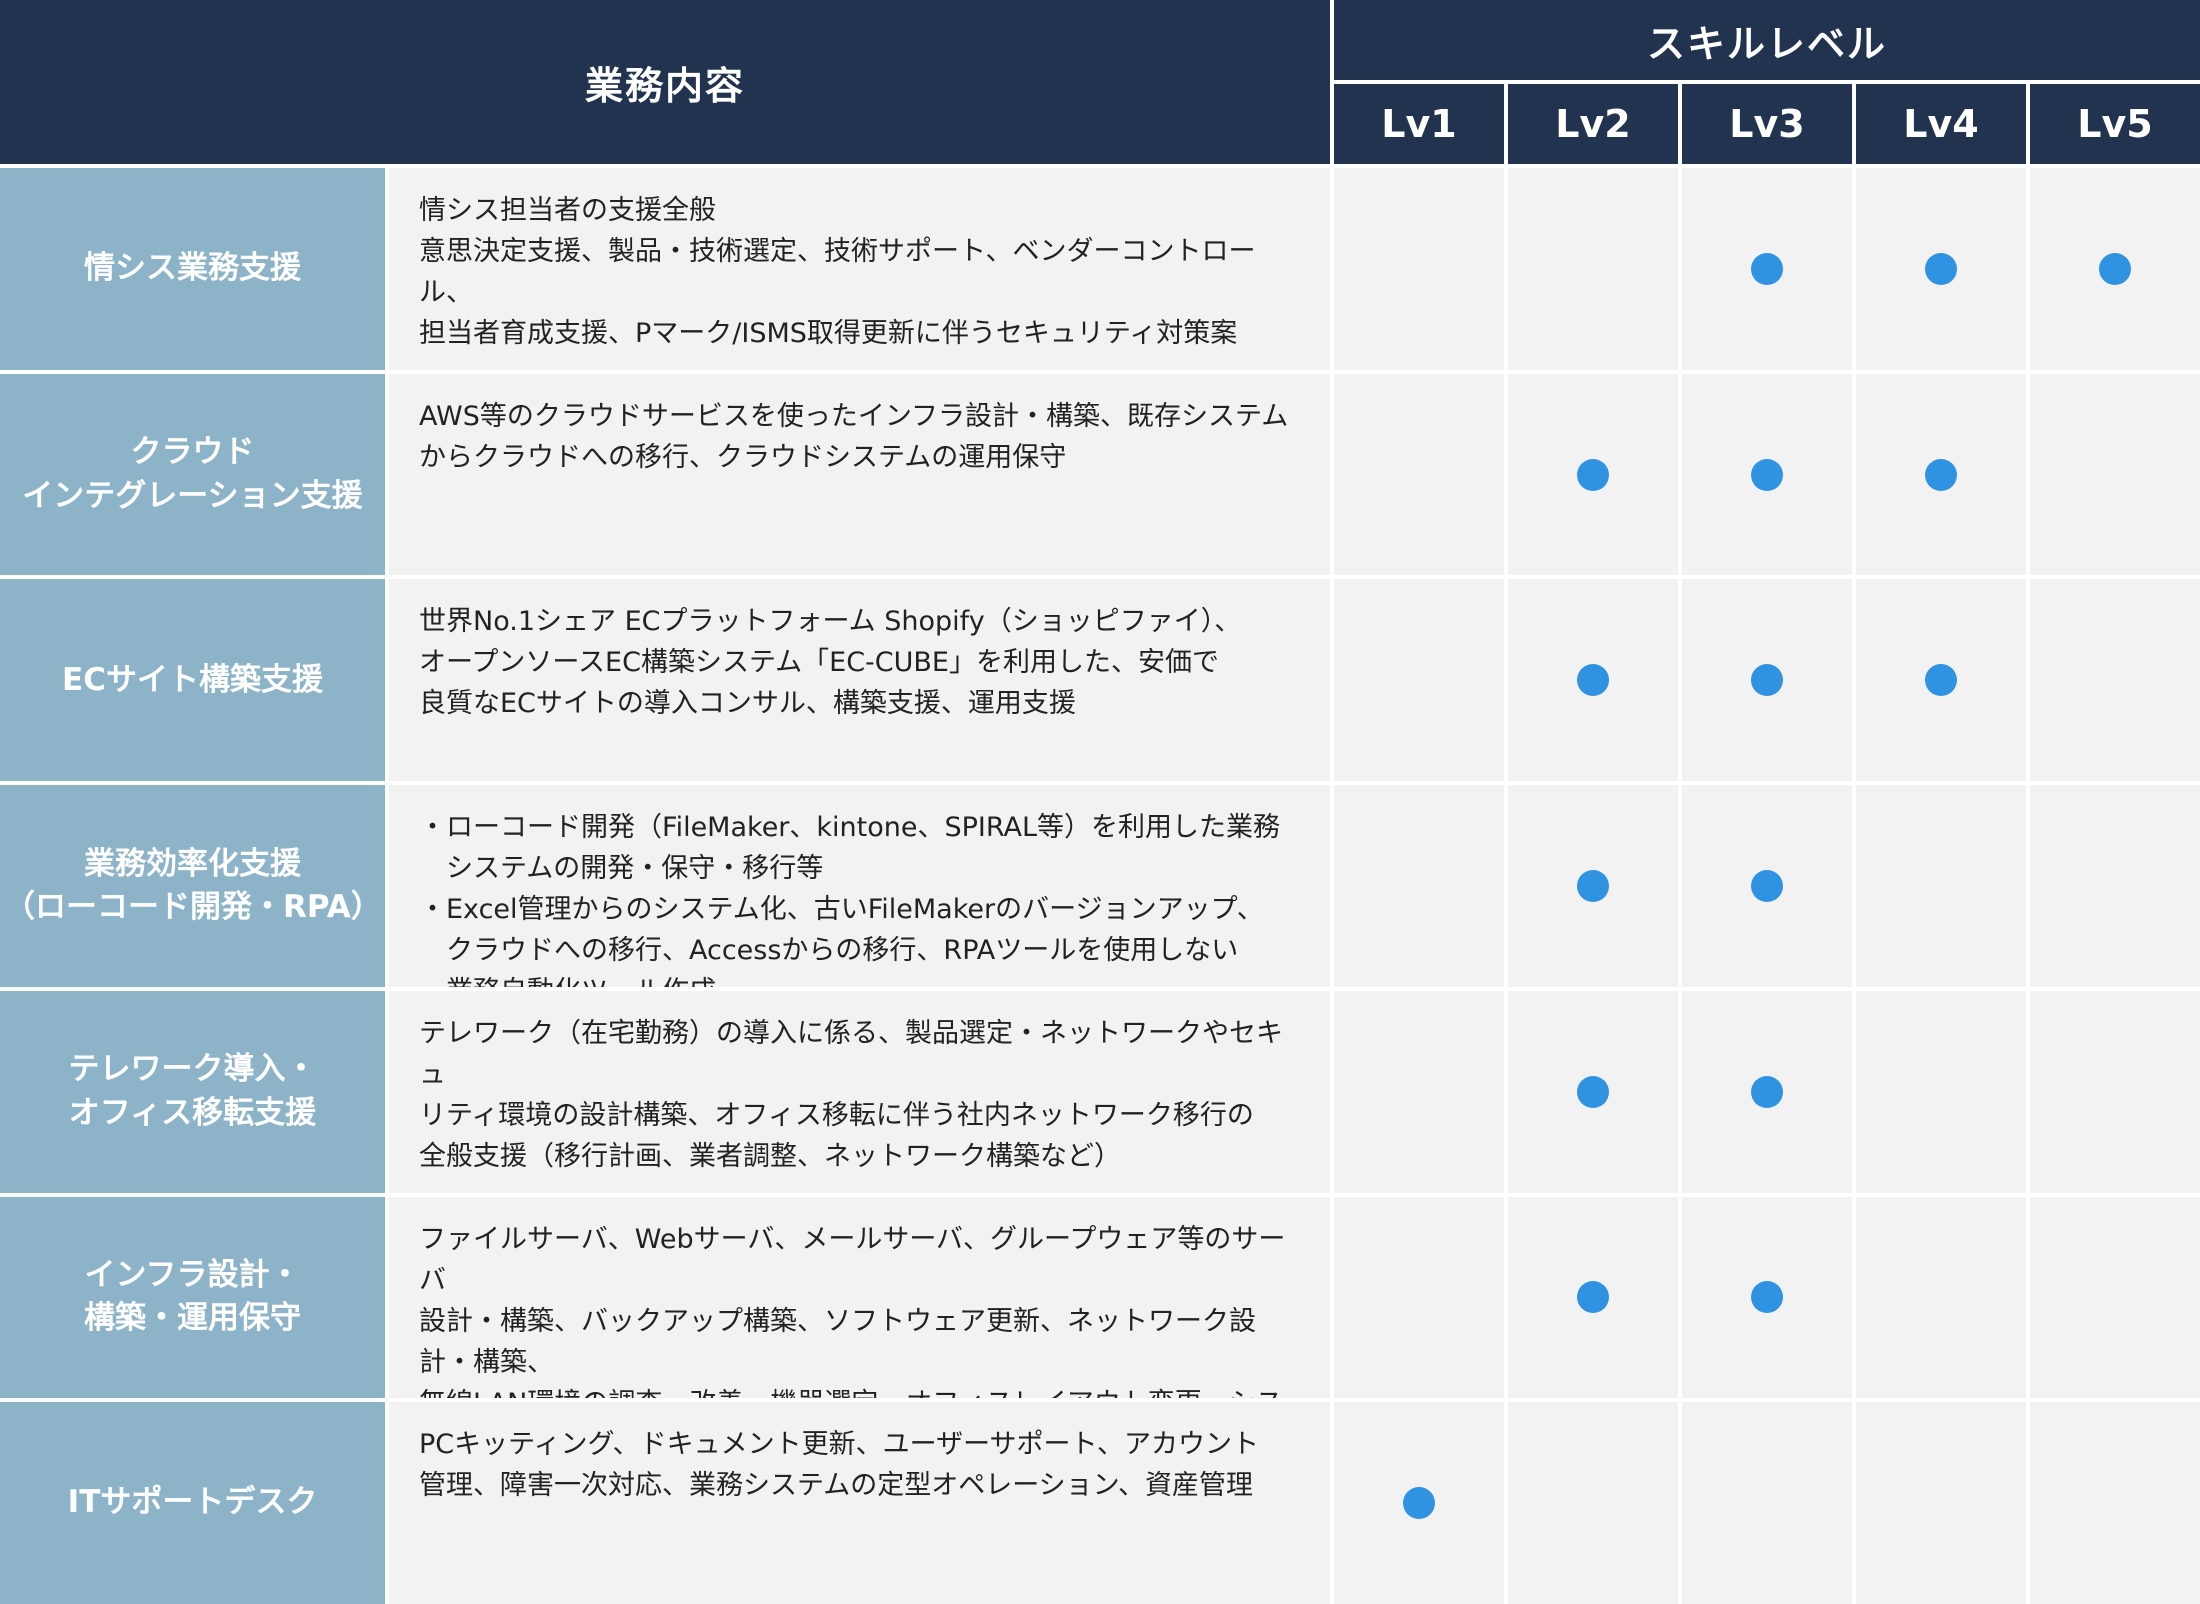  What do you see at coordinates (1419, 124) in the screenshot?
I see `header-lv1: Lv1` at bounding box center [1419, 124].